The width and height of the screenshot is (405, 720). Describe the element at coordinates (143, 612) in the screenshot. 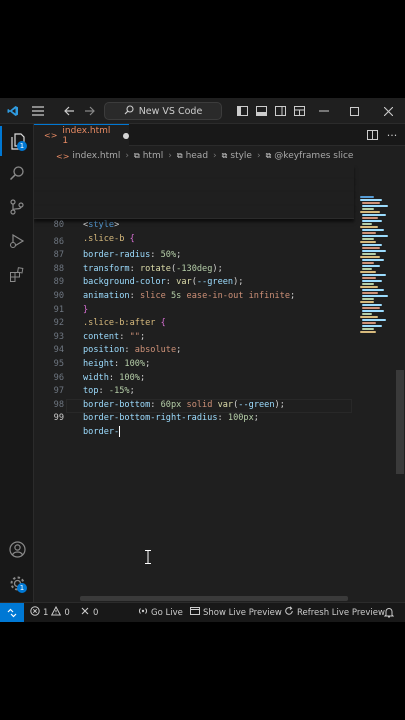

I see `broadcast-icon` at that location.